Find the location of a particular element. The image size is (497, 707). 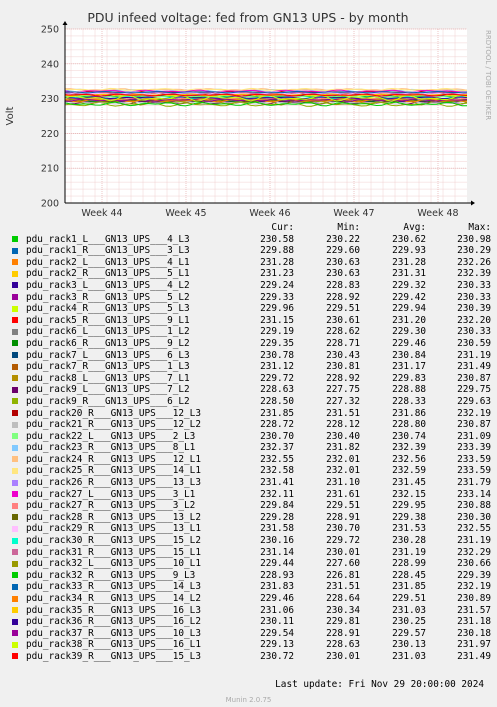

value-cur: 230.70 is located at coordinates (277, 436).